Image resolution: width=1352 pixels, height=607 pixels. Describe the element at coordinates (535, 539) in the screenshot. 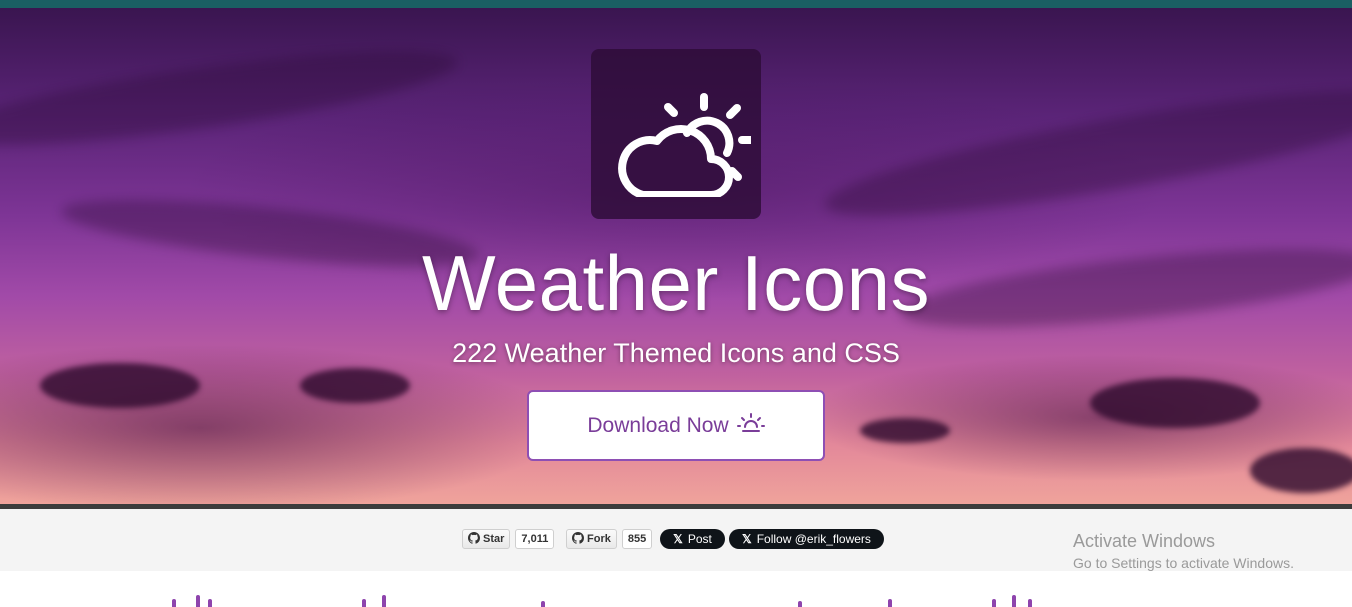

I see `github-star-count: 7,011` at that location.